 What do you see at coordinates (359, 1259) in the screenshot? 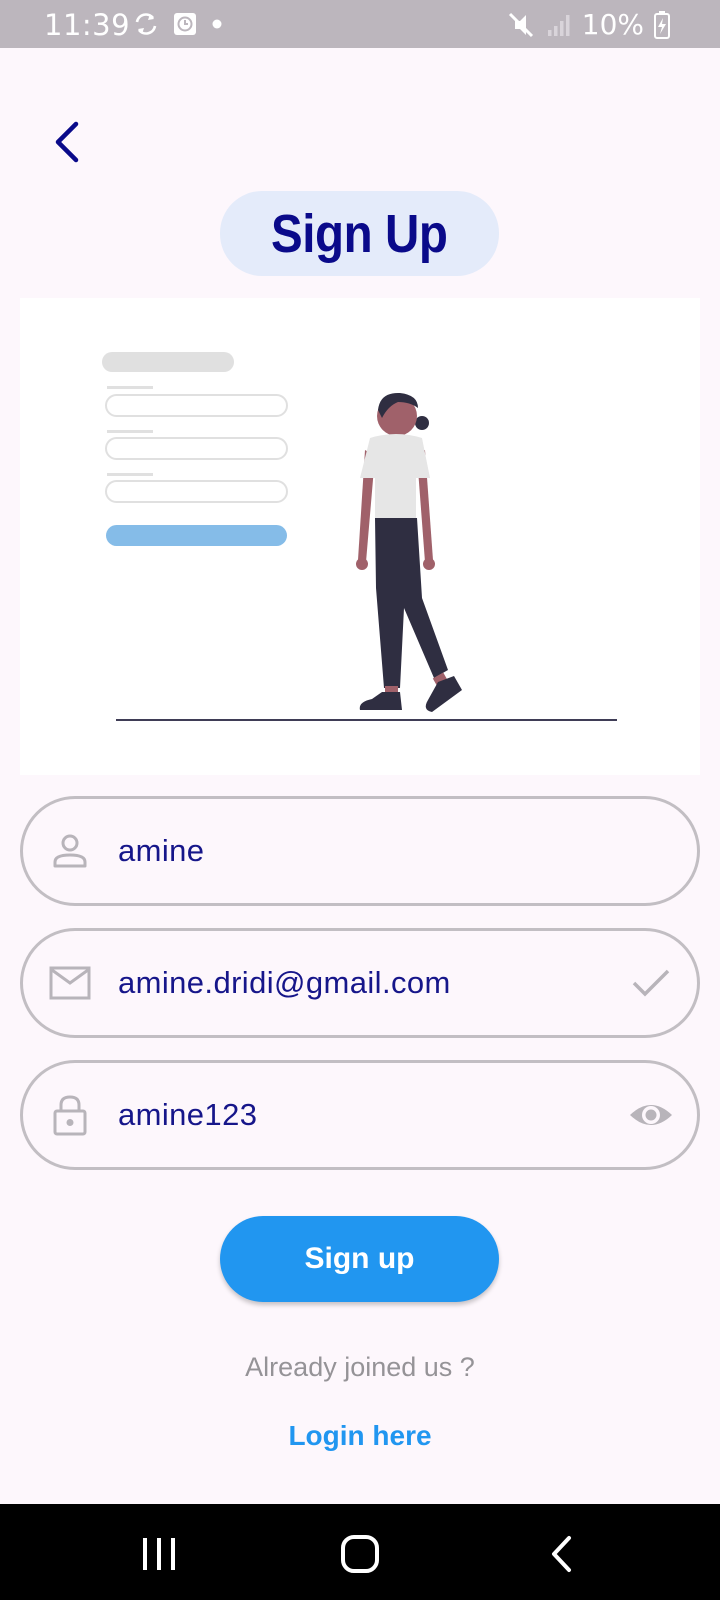
I see `signup-button: Sign up` at bounding box center [359, 1259].